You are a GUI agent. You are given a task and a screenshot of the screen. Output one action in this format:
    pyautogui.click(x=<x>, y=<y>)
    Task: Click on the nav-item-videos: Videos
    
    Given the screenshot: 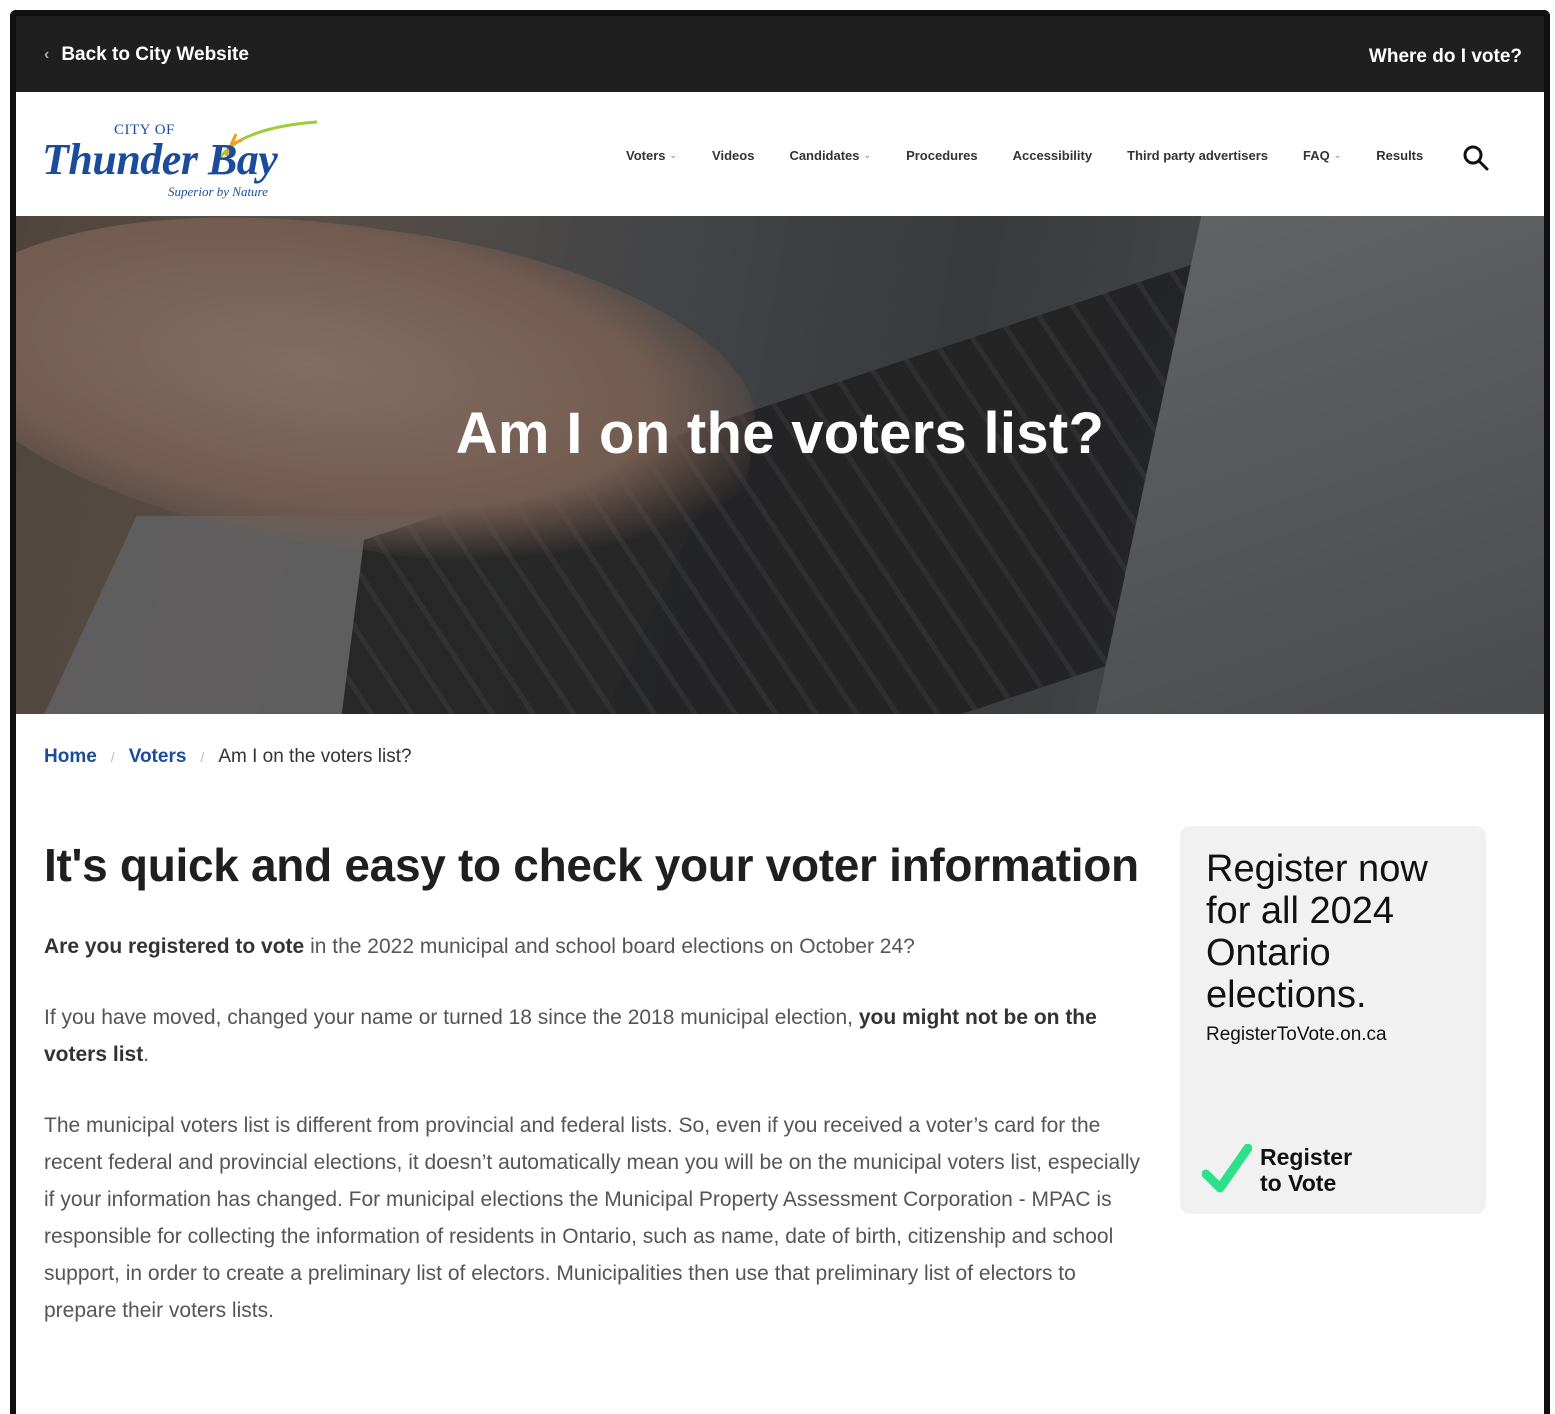 What is the action you would take?
    pyautogui.click(x=733, y=155)
    